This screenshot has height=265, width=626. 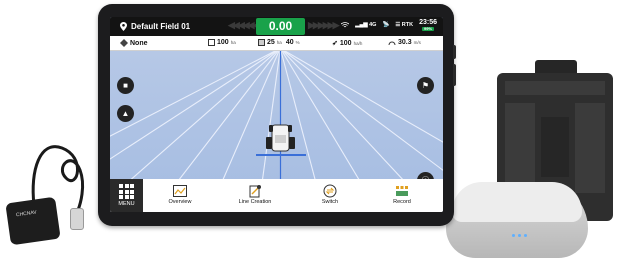 What do you see at coordinates (428, 28) in the screenshot?
I see `battery-badge: 99%` at bounding box center [428, 28].